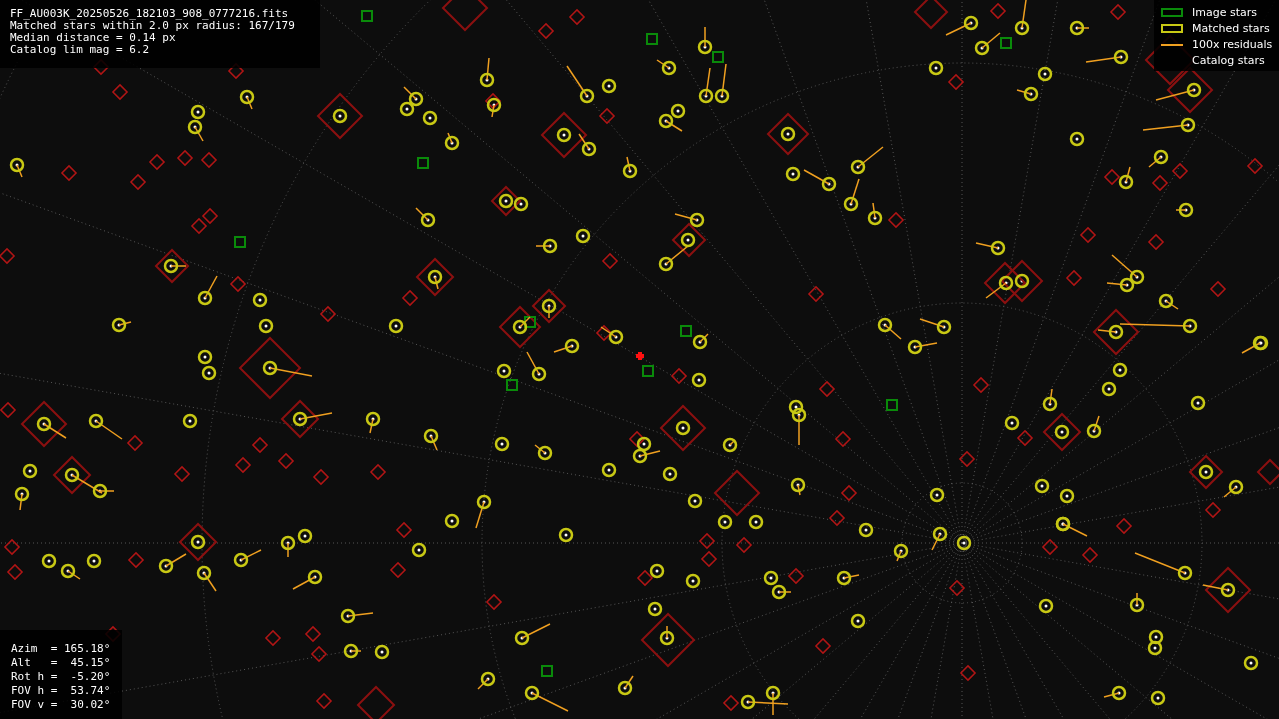 Image resolution: width=1279 pixels, height=719 pixels. Describe the element at coordinates (61, 649) in the screenshot. I see `pointing-text: Azim = 165.18°` at that location.